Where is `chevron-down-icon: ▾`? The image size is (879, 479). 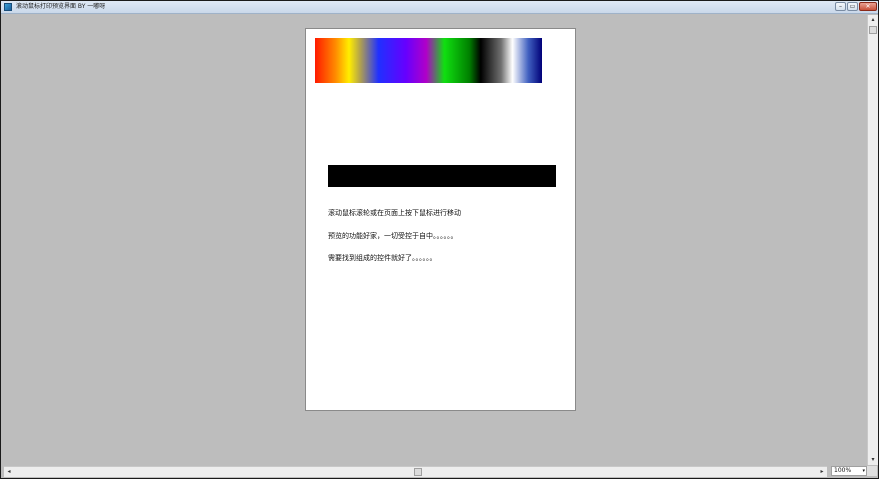 chevron-down-icon: ▾ is located at coordinates (863, 471).